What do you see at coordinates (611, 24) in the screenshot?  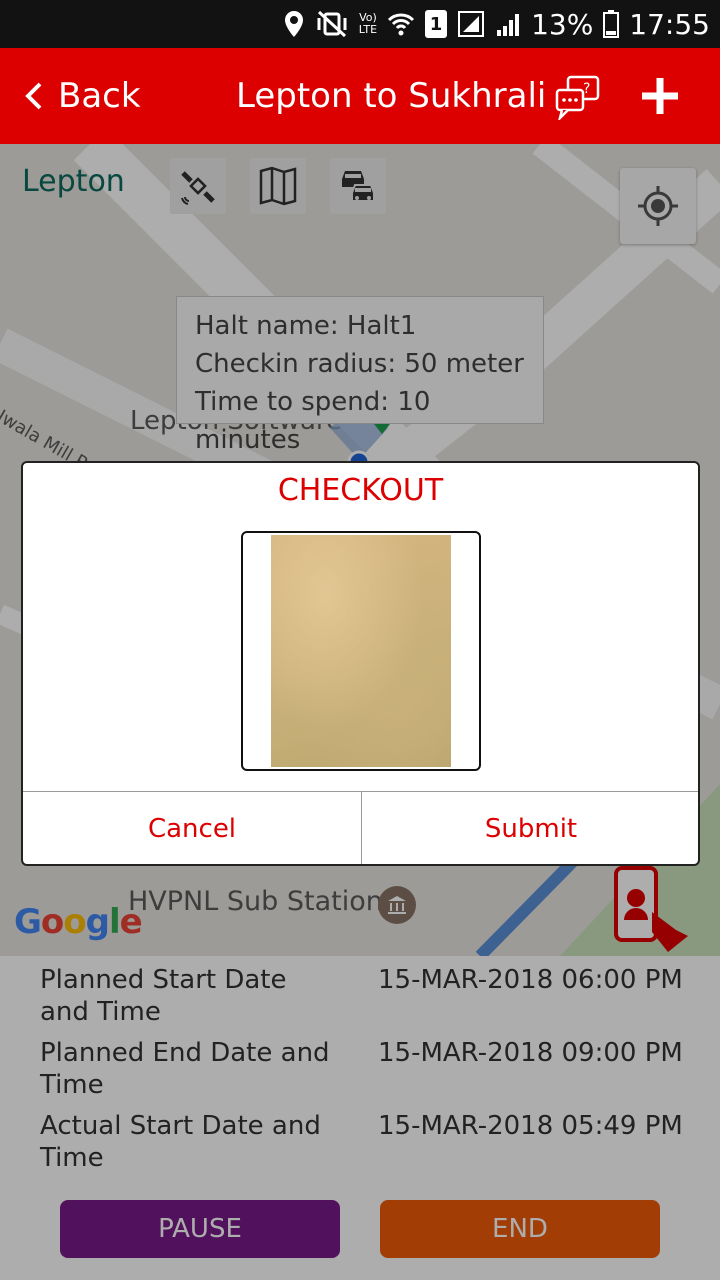 I see `battery-icon` at bounding box center [611, 24].